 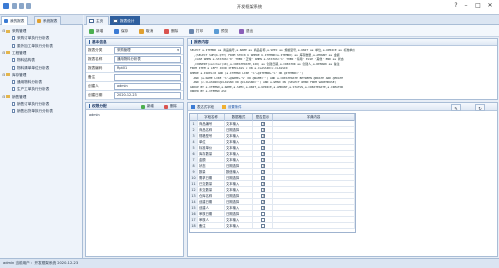 I want to click on add-button: 新增, so click(x=95, y=31).